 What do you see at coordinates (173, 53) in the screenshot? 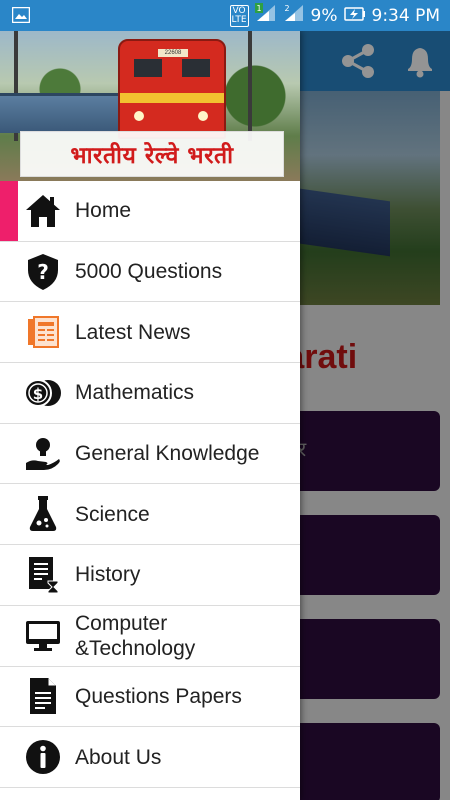
I see `locomotive-number: 22608` at bounding box center [173, 53].